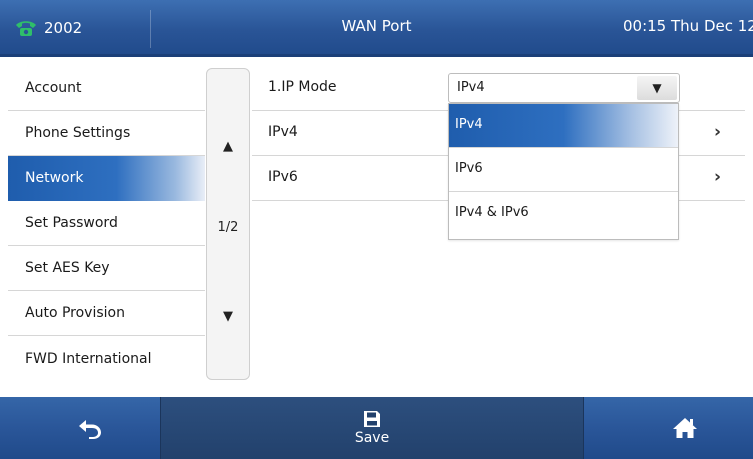 The height and width of the screenshot is (459, 753). I want to click on sidebar-item-label: FWD International, so click(88, 358).